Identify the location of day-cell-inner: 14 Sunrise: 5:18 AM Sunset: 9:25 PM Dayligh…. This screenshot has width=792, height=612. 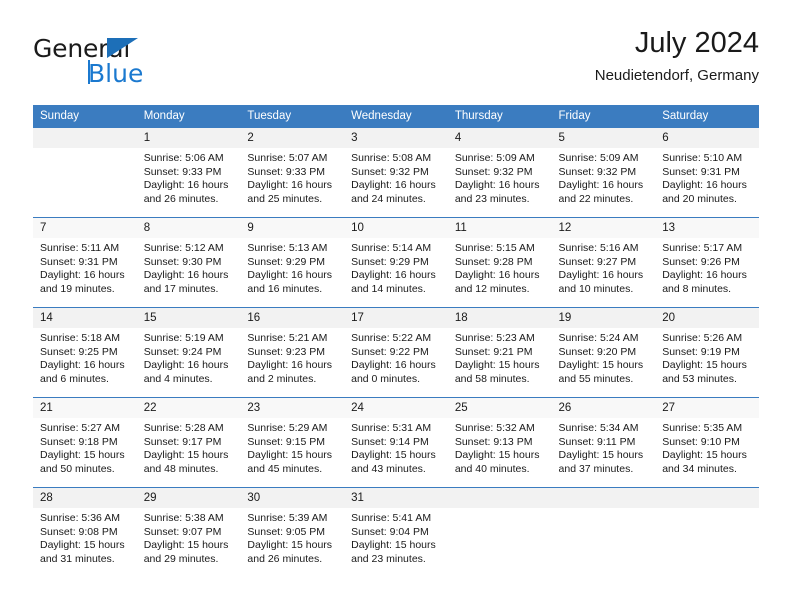
(85, 352).